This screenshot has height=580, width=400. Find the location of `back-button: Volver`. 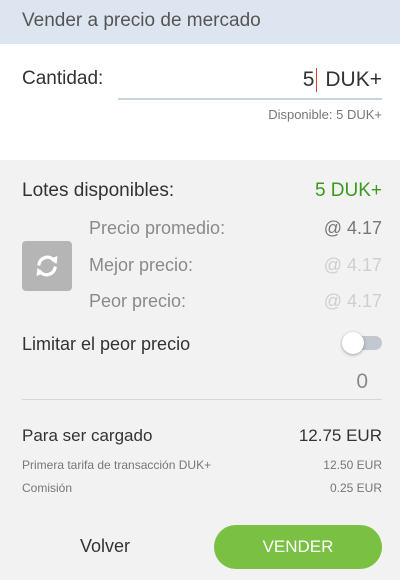

back-button: Volver is located at coordinates (105, 546).